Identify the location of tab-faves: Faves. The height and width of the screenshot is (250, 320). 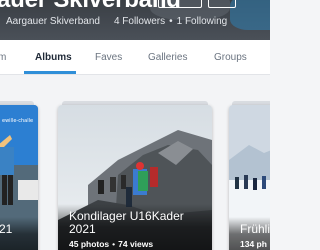
(108, 57).